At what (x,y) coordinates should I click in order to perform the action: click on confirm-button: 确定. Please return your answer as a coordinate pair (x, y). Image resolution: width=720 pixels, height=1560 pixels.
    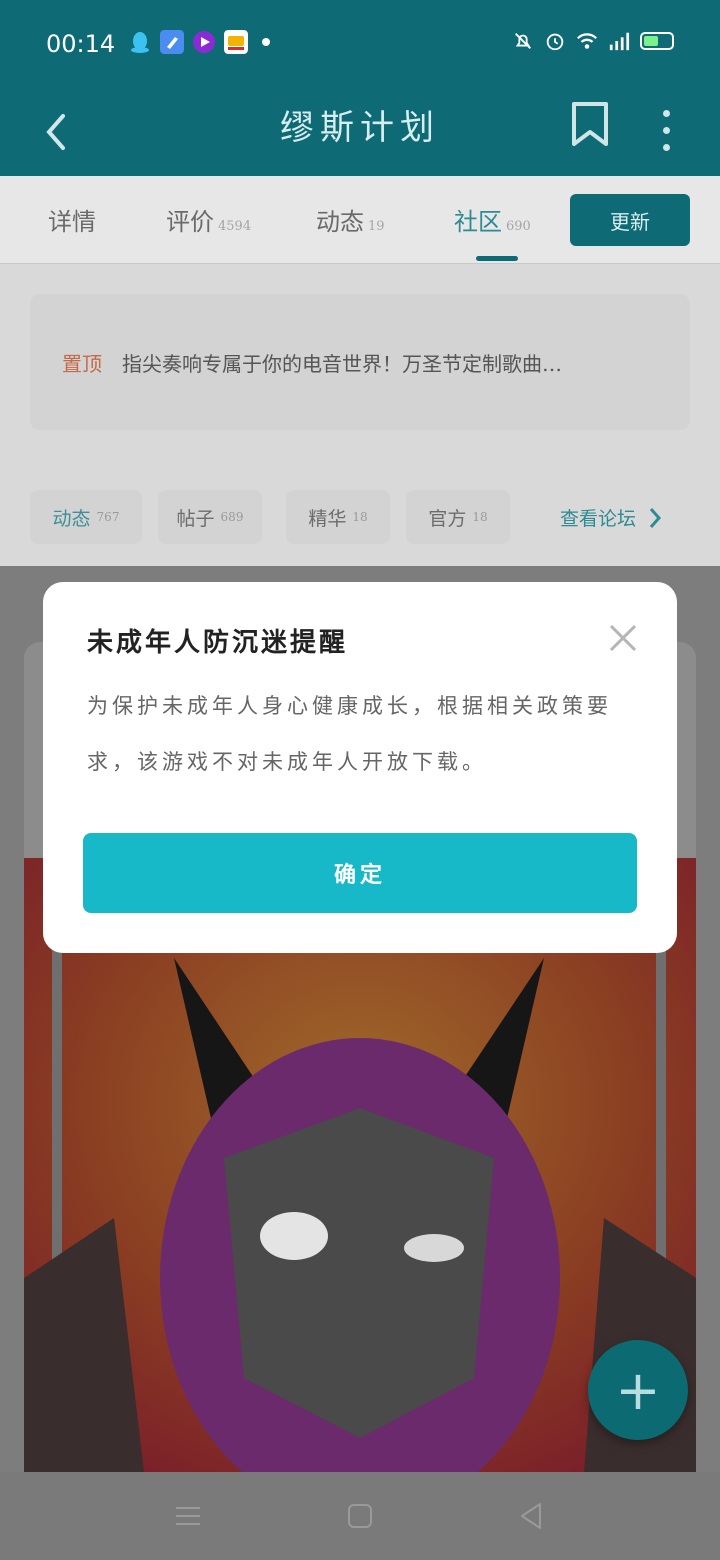
    Looking at the image, I should click on (360, 873).